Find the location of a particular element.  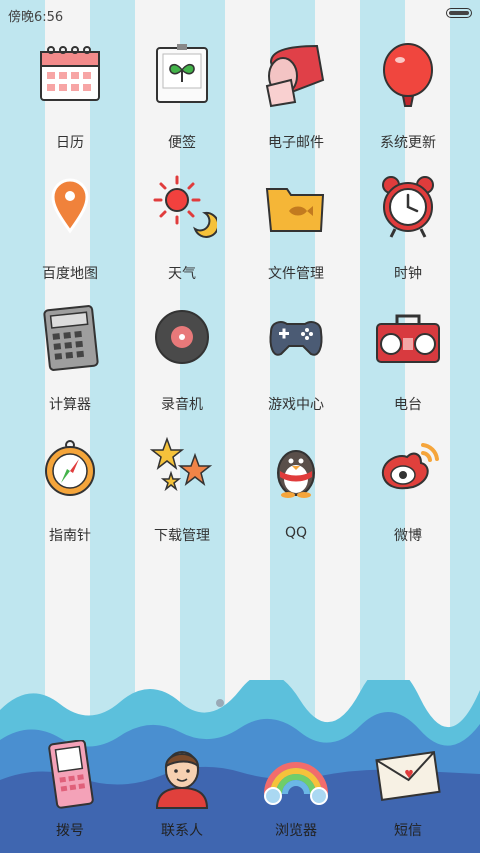

app-label: 天气 is located at coordinates (182, 274).